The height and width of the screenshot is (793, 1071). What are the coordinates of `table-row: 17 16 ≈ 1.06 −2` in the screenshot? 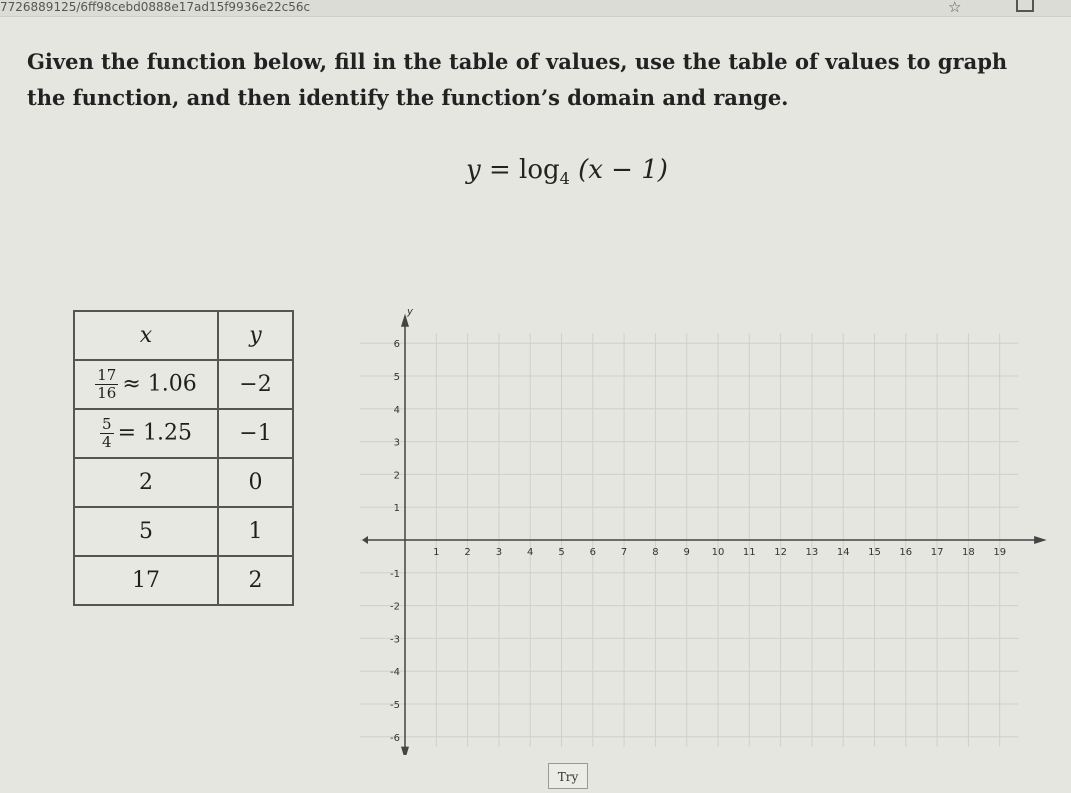 It's located at (183, 384).